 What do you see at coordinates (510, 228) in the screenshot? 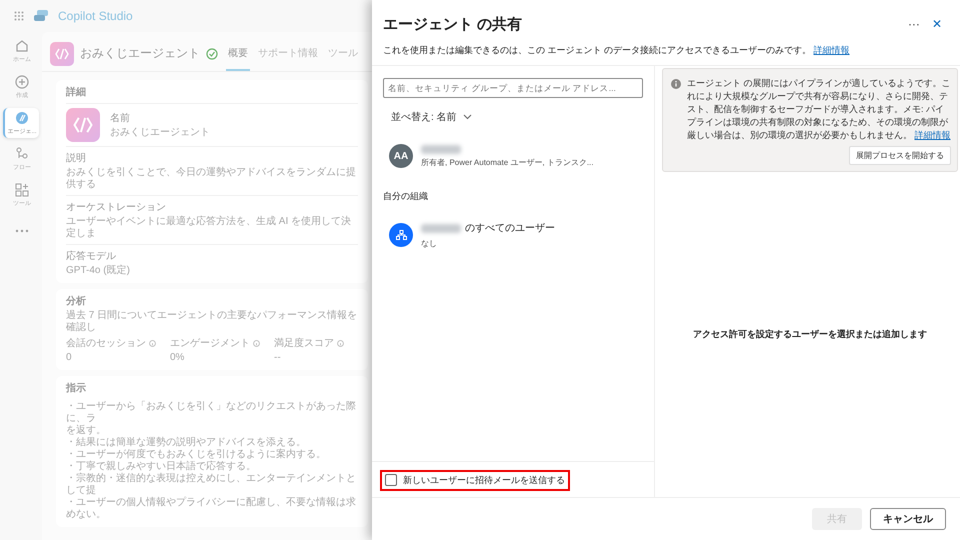
I see `group-name: のすべてのユーザー` at bounding box center [510, 228].